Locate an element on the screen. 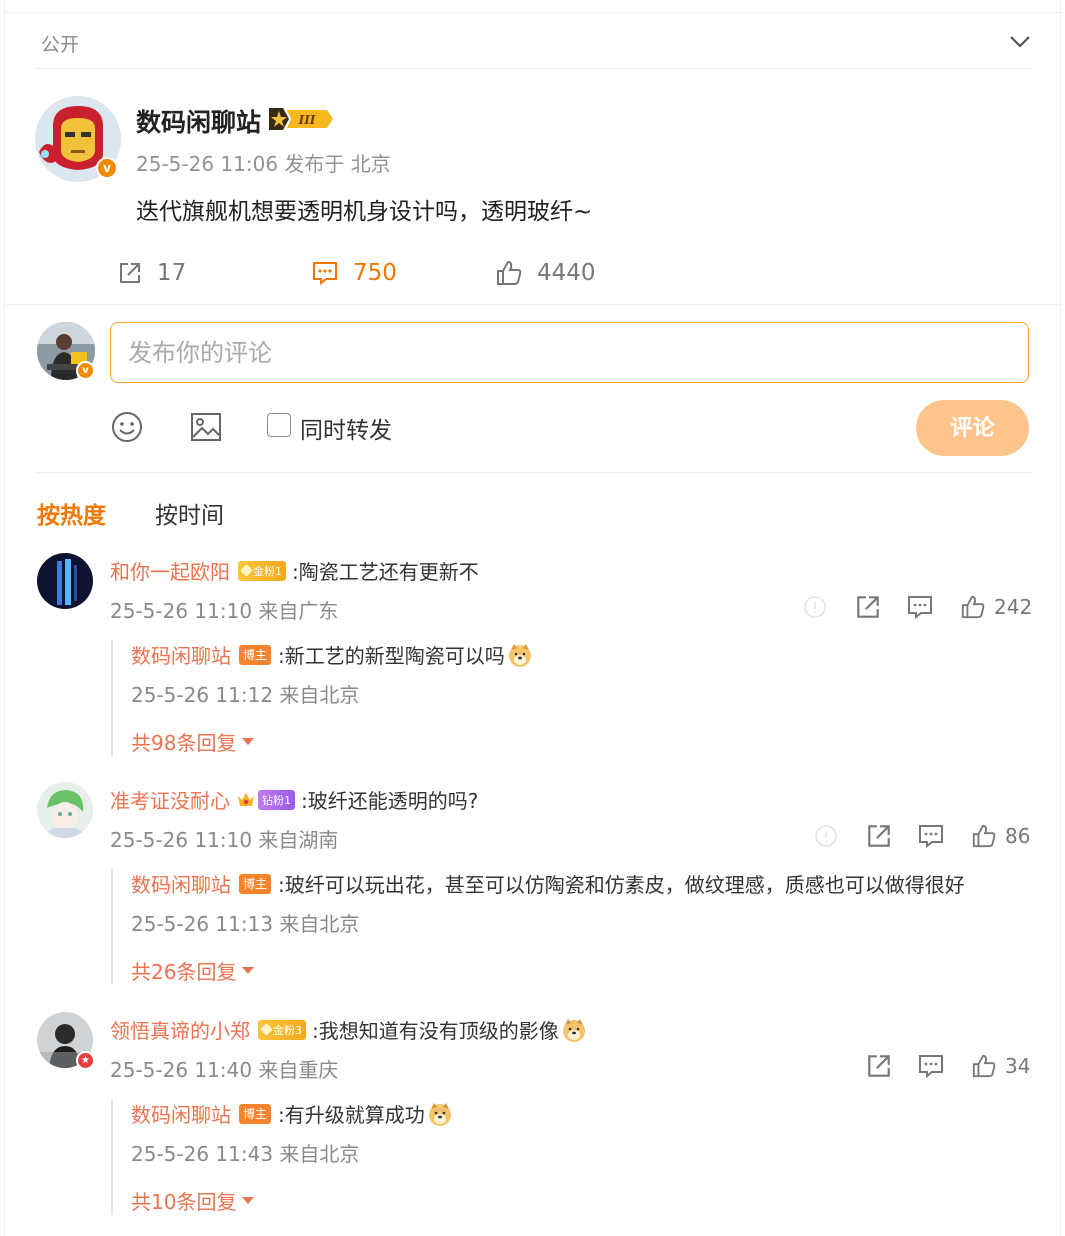 The height and width of the screenshot is (1236, 1065). fan-badge: 钻粉1 is located at coordinates (276, 799).